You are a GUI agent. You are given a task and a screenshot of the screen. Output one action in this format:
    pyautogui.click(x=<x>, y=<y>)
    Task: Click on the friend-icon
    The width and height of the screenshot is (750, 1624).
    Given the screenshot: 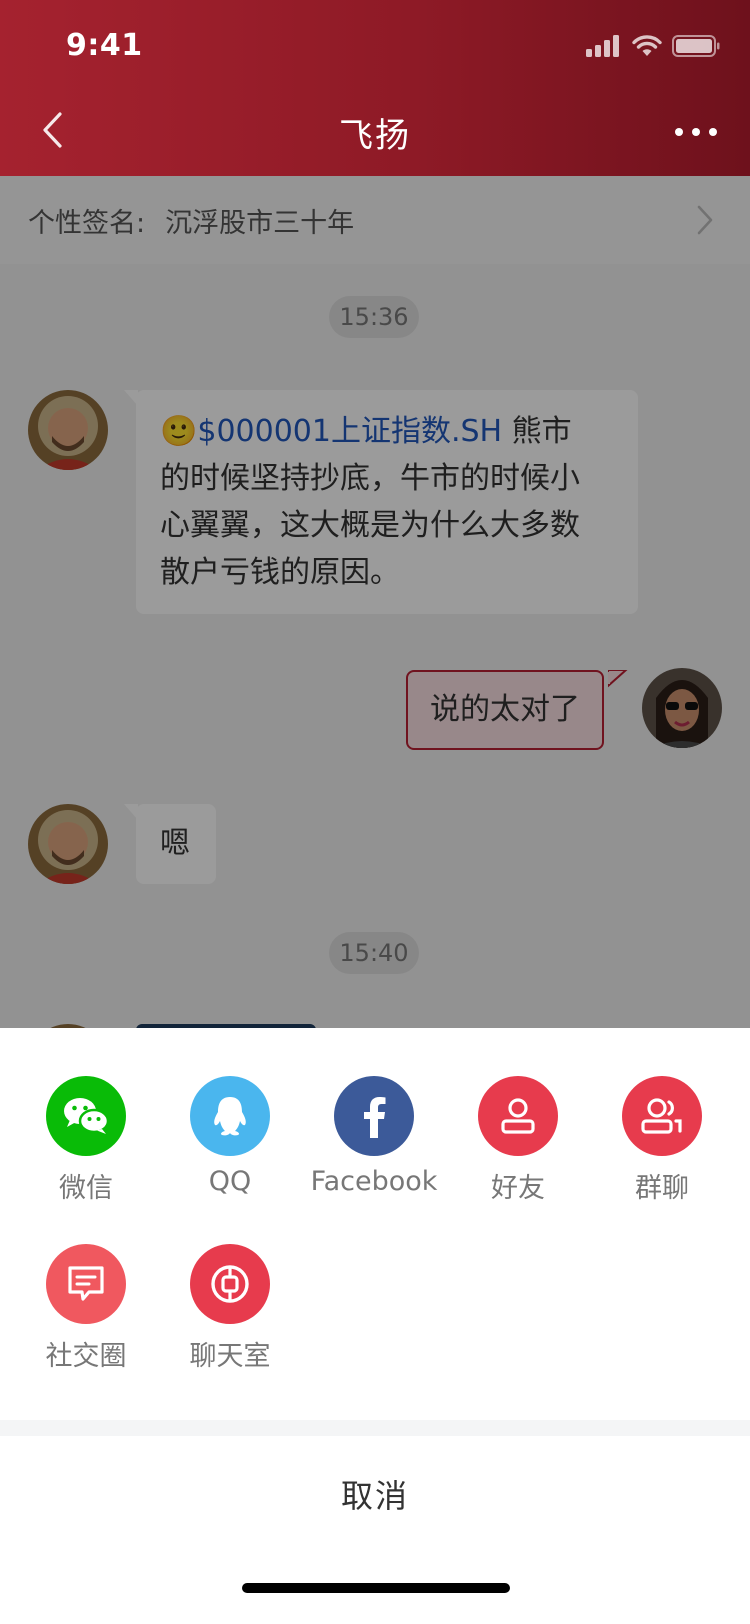 What is the action you would take?
    pyautogui.click(x=518, y=1116)
    